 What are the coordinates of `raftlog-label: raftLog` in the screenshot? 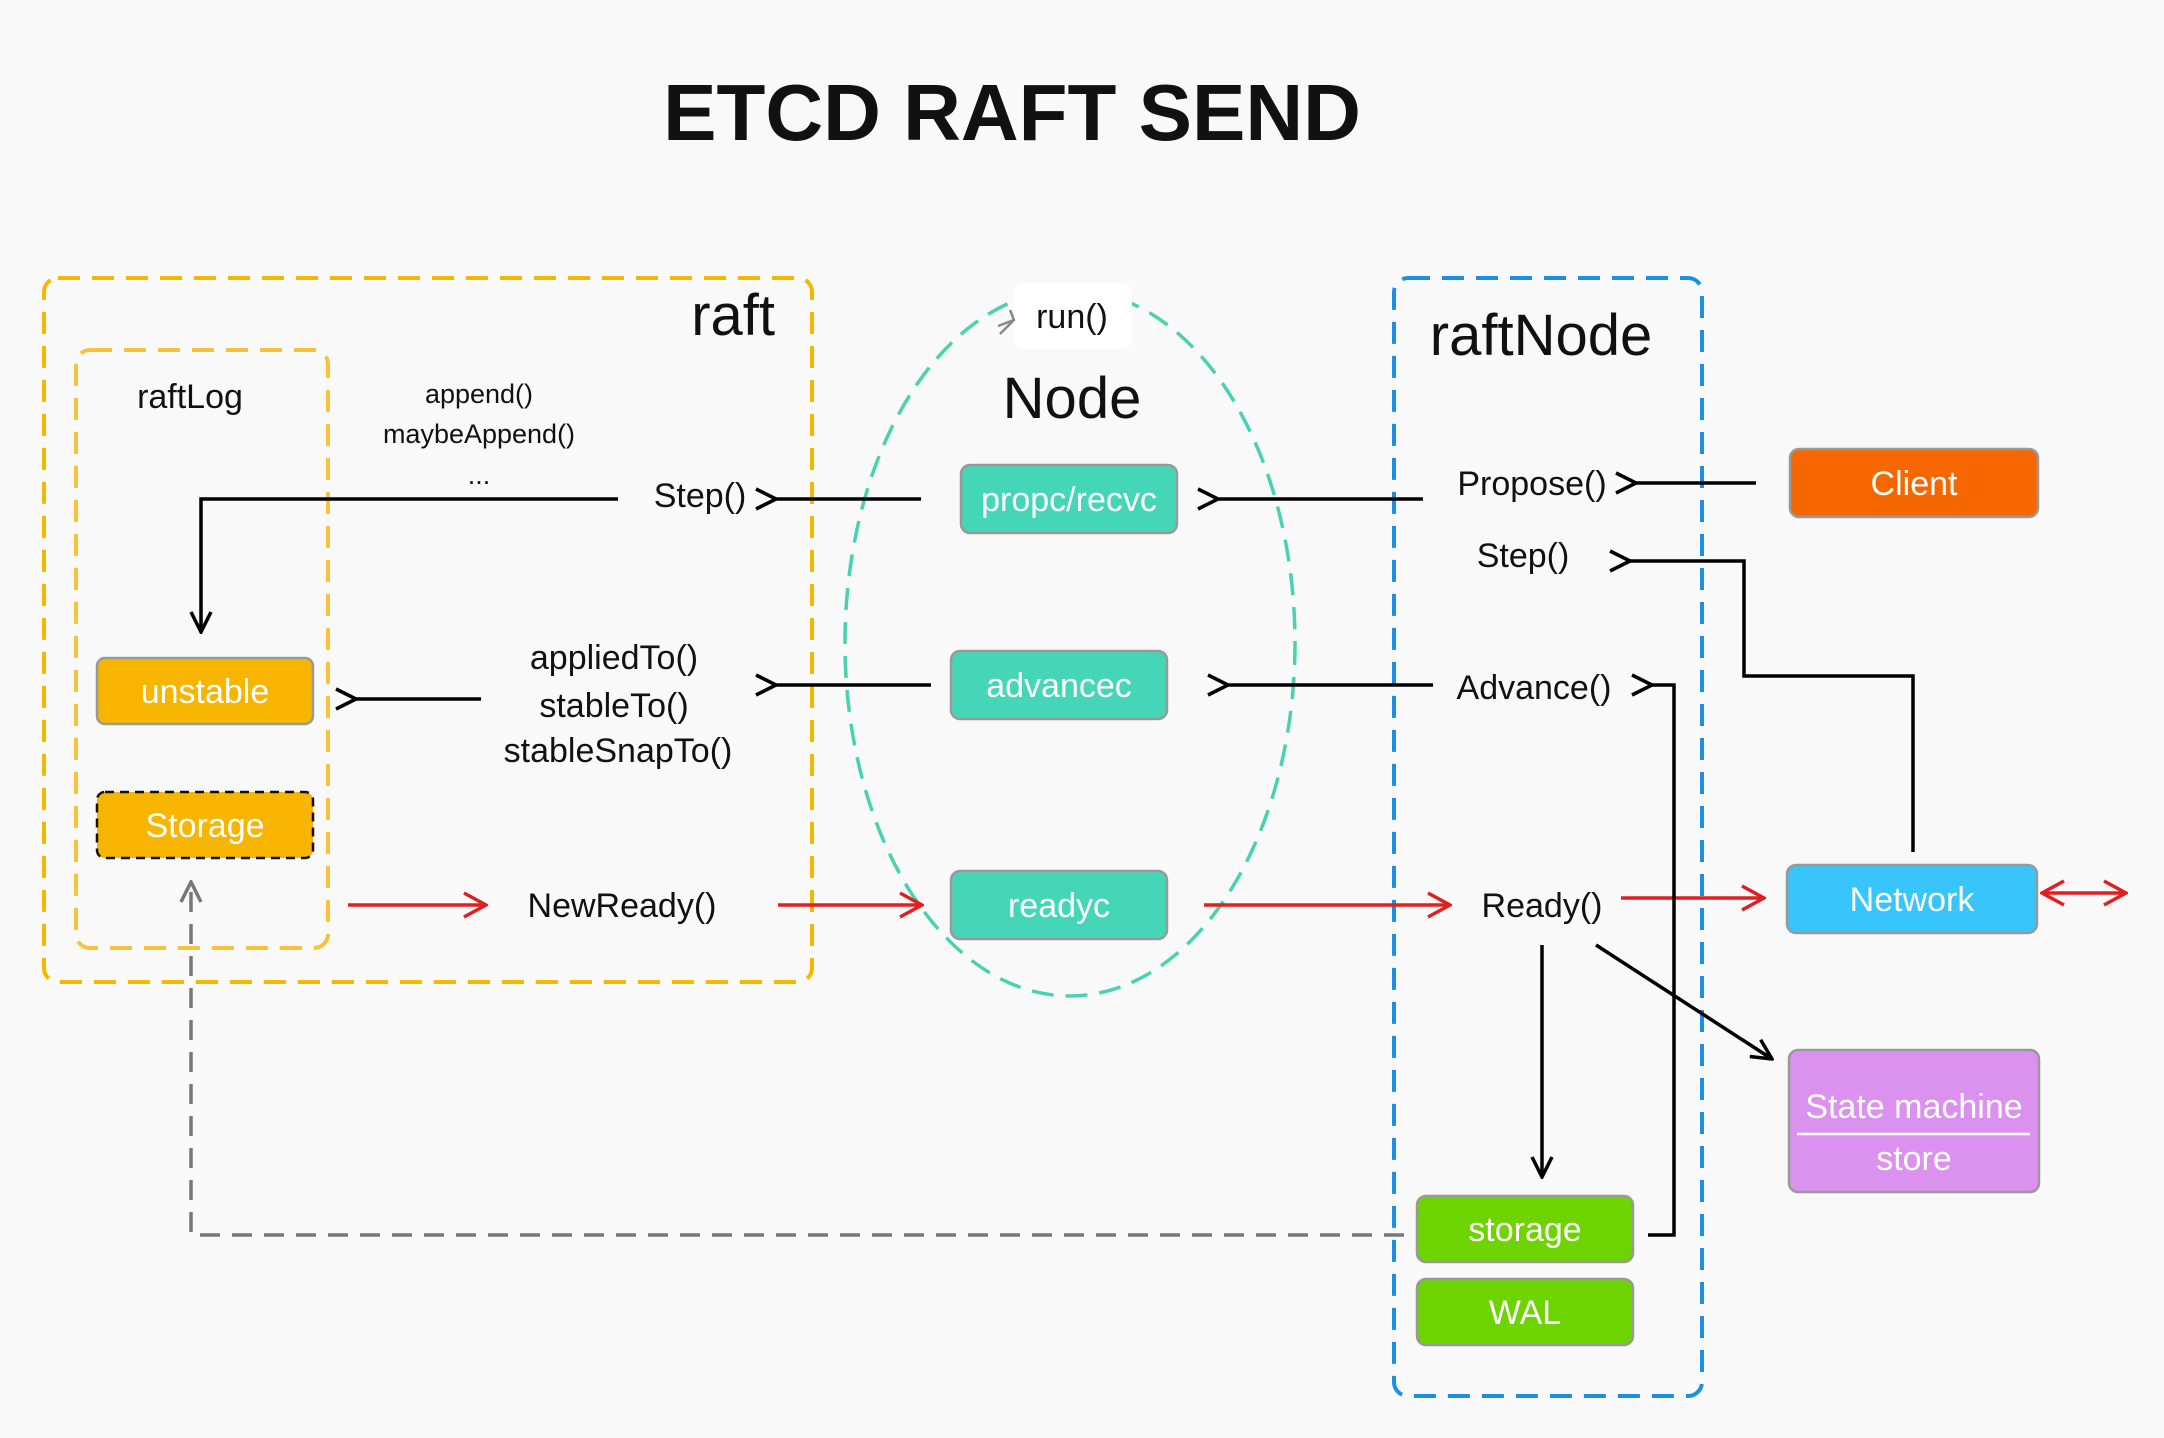 It's located at (190, 397).